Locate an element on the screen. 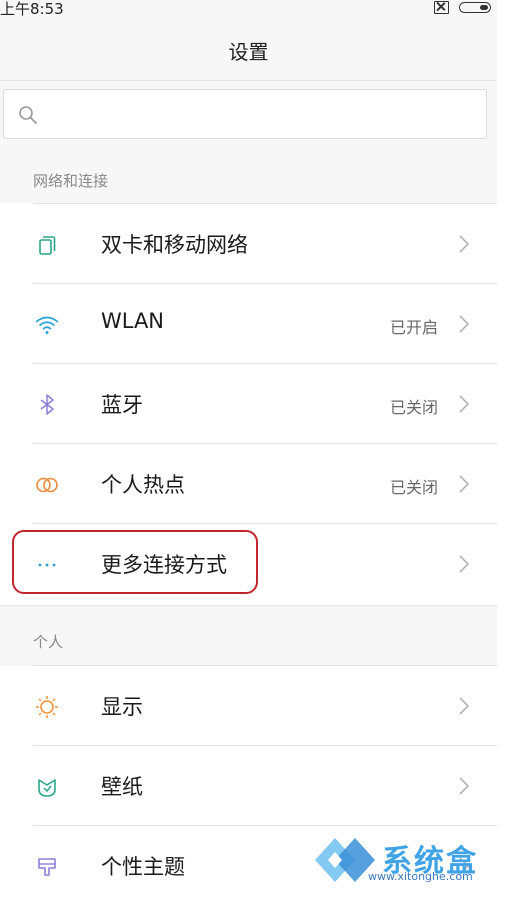  section-header-network: 网络和连接 is located at coordinates (248, 176).